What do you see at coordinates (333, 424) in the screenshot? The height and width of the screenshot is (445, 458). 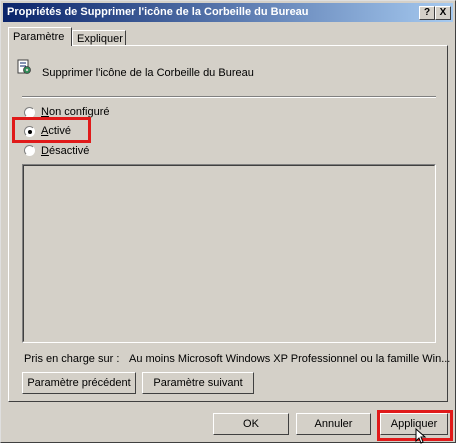 I see `cancel-button: Annuler` at bounding box center [333, 424].